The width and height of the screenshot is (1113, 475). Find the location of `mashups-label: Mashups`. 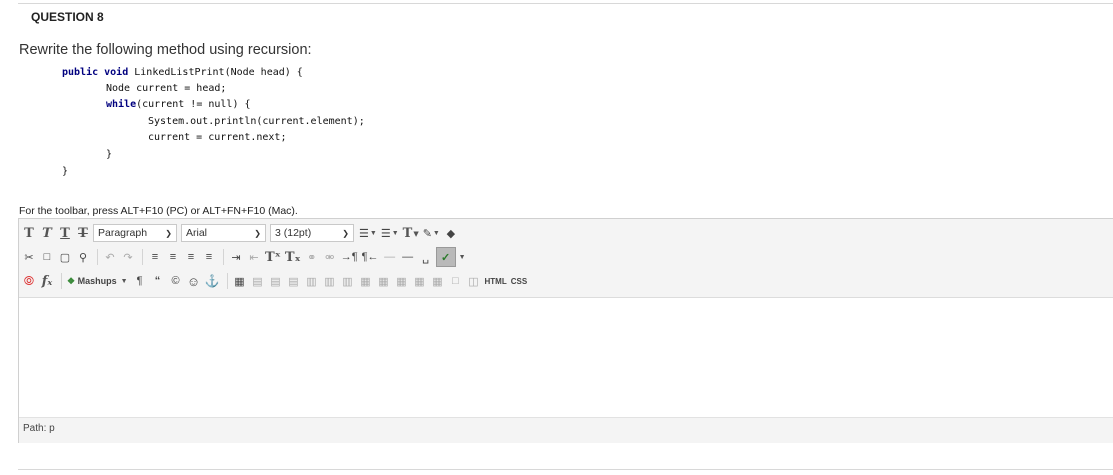

mashups-label: Mashups is located at coordinates (97, 281).